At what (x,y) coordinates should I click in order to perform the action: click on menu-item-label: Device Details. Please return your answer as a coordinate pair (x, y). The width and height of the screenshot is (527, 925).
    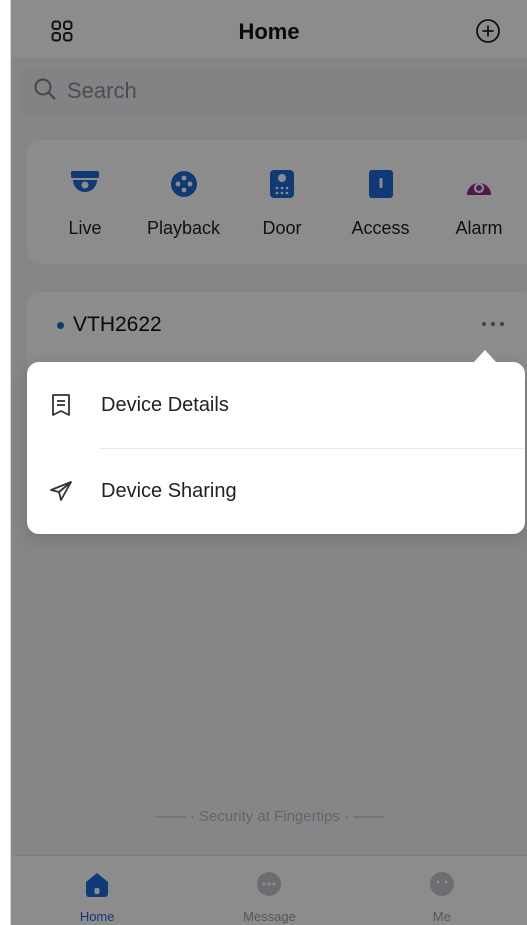
    Looking at the image, I should click on (165, 404).